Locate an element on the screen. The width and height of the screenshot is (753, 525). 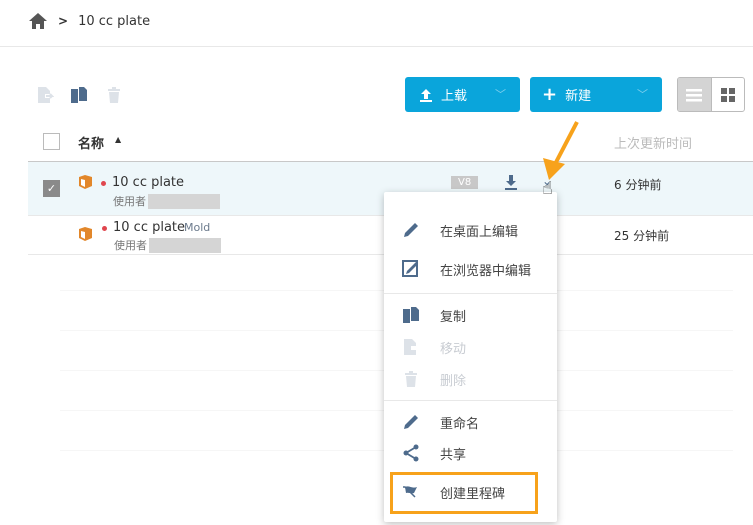
sort-asc-icon: ▲ is located at coordinates (118, 139).